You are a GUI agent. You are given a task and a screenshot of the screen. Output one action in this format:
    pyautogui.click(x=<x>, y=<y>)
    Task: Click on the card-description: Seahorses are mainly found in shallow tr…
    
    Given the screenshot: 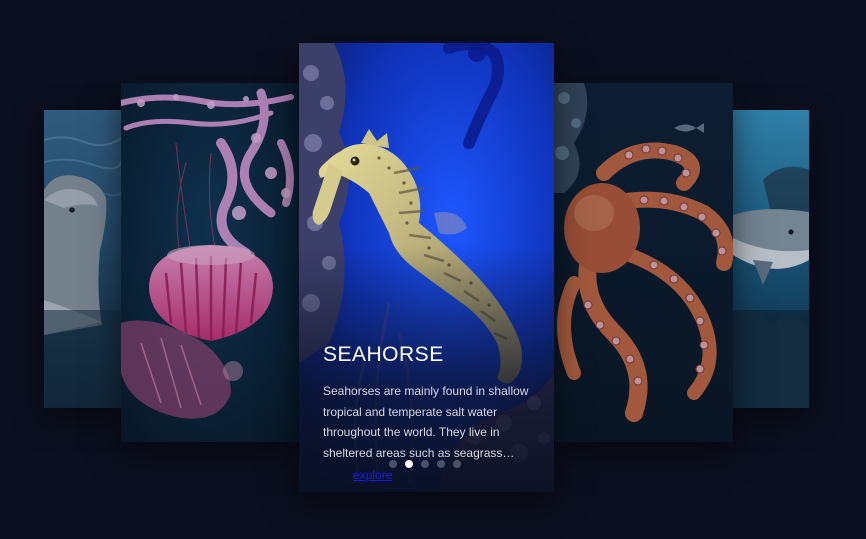 What is the action you would take?
    pyautogui.click(x=426, y=422)
    